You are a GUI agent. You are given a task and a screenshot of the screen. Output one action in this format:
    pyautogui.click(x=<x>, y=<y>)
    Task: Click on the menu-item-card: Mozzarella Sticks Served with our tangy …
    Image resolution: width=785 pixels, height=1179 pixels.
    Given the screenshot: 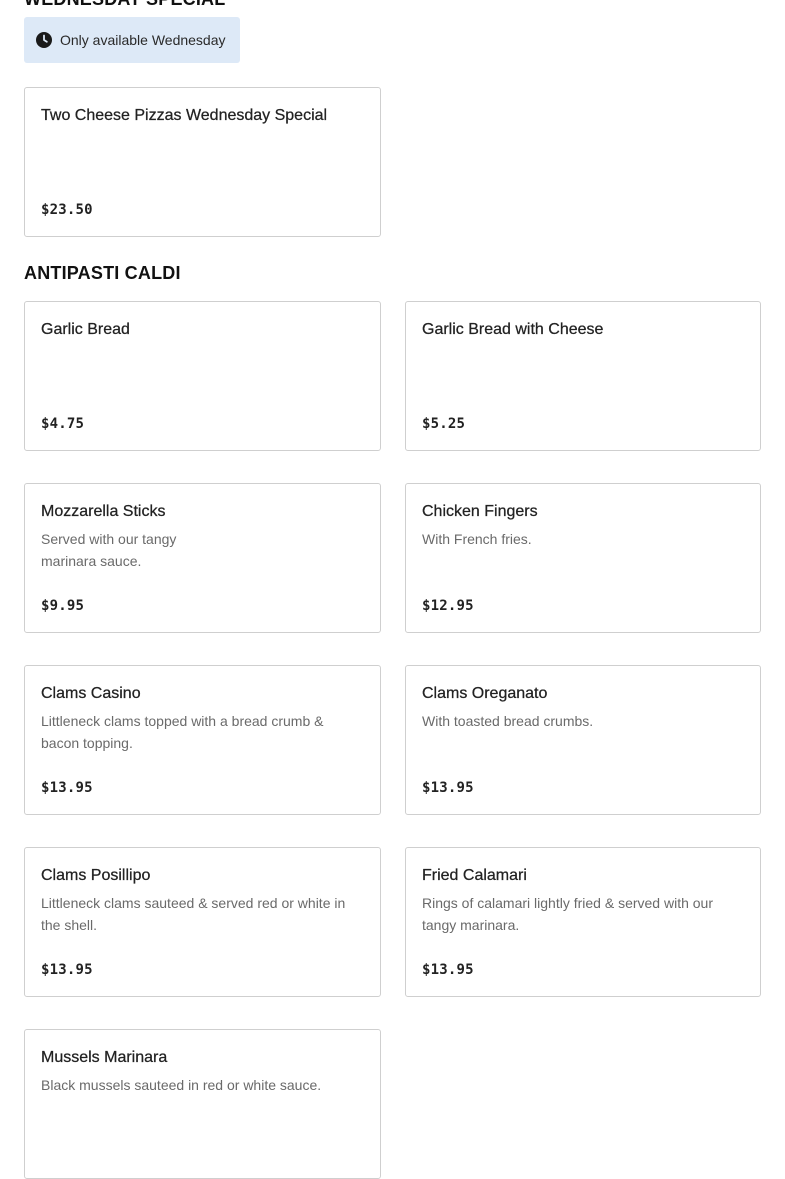 What is the action you would take?
    pyautogui.click(x=202, y=558)
    